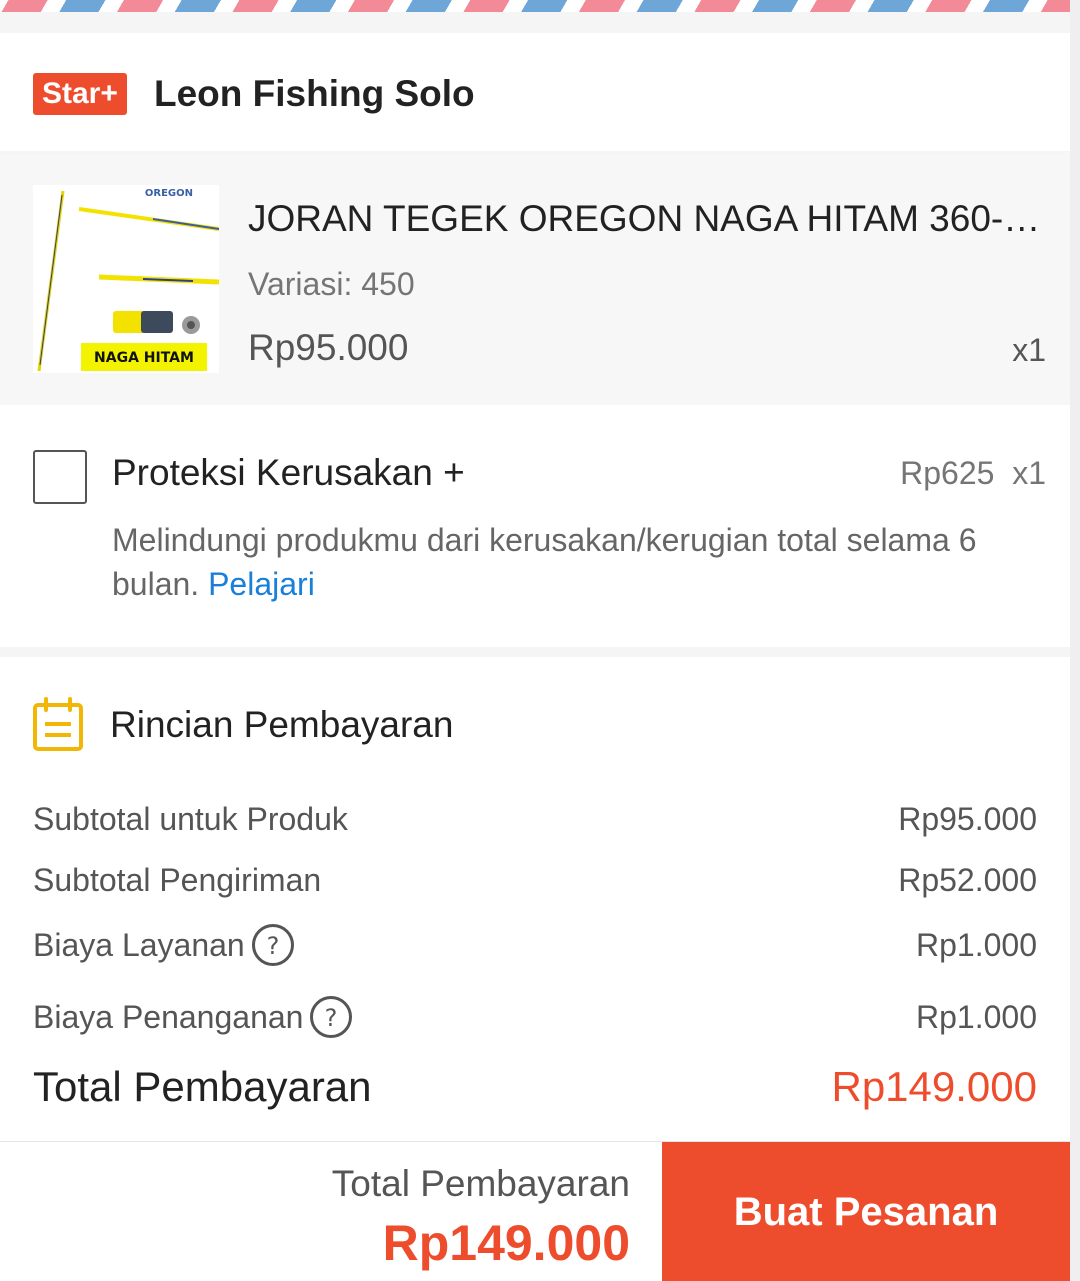 Image resolution: width=1080 pixels, height=1281 pixels. Describe the element at coordinates (190, 819) in the screenshot. I see `subtotal-product-label: Subtotal untuk Produk` at that location.